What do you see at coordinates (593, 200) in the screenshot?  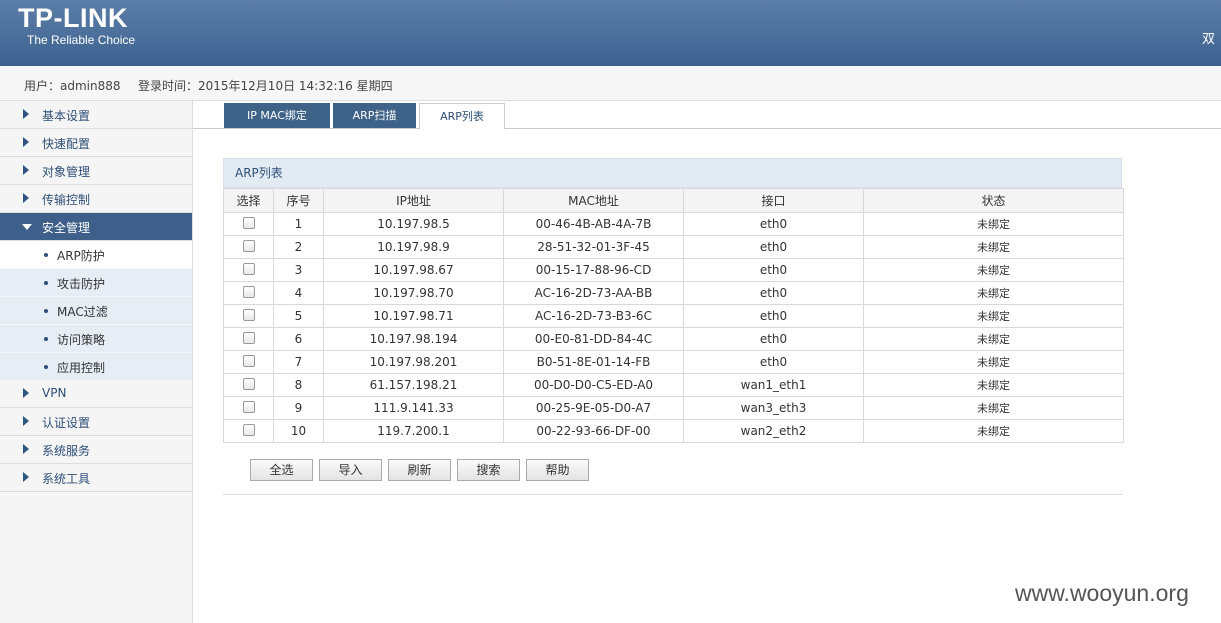 I see `column-header-mac: MAC地址` at bounding box center [593, 200].